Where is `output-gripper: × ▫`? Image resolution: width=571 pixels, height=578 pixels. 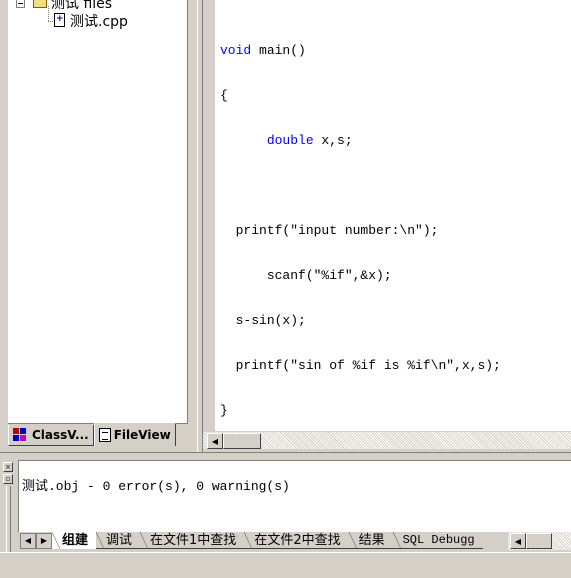 output-gripper: × ▫ is located at coordinates (8, 509).